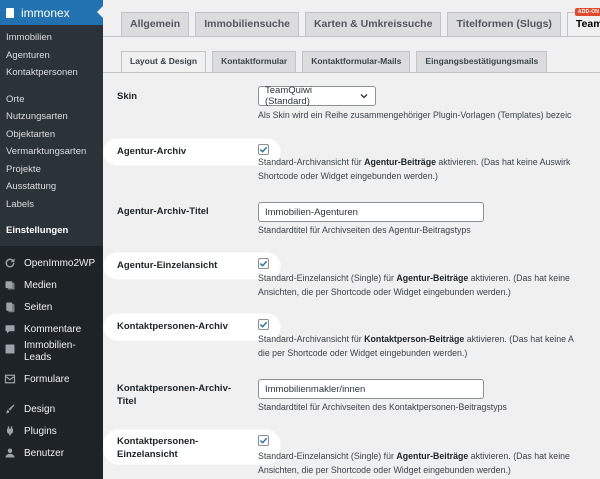  Describe the element at coordinates (163, 211) in the screenshot. I see `agentur-archiv-titel-label: Agentur-Archiv-Titel` at that location.